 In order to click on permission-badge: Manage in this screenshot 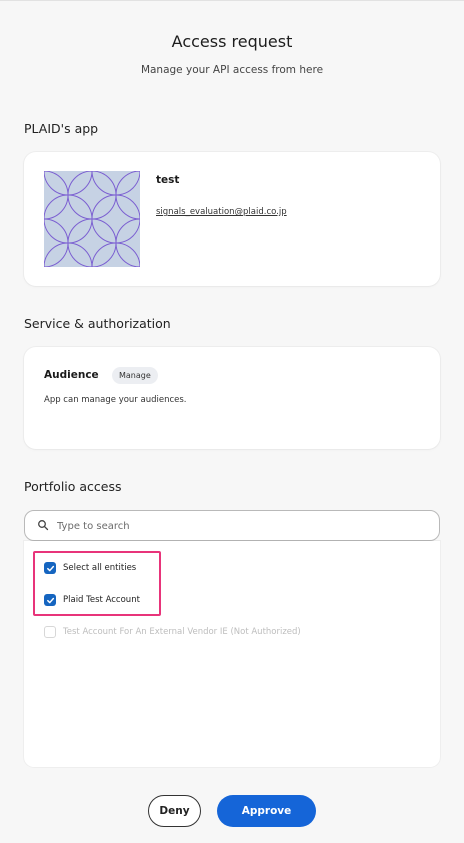, I will do `click(135, 375)`.